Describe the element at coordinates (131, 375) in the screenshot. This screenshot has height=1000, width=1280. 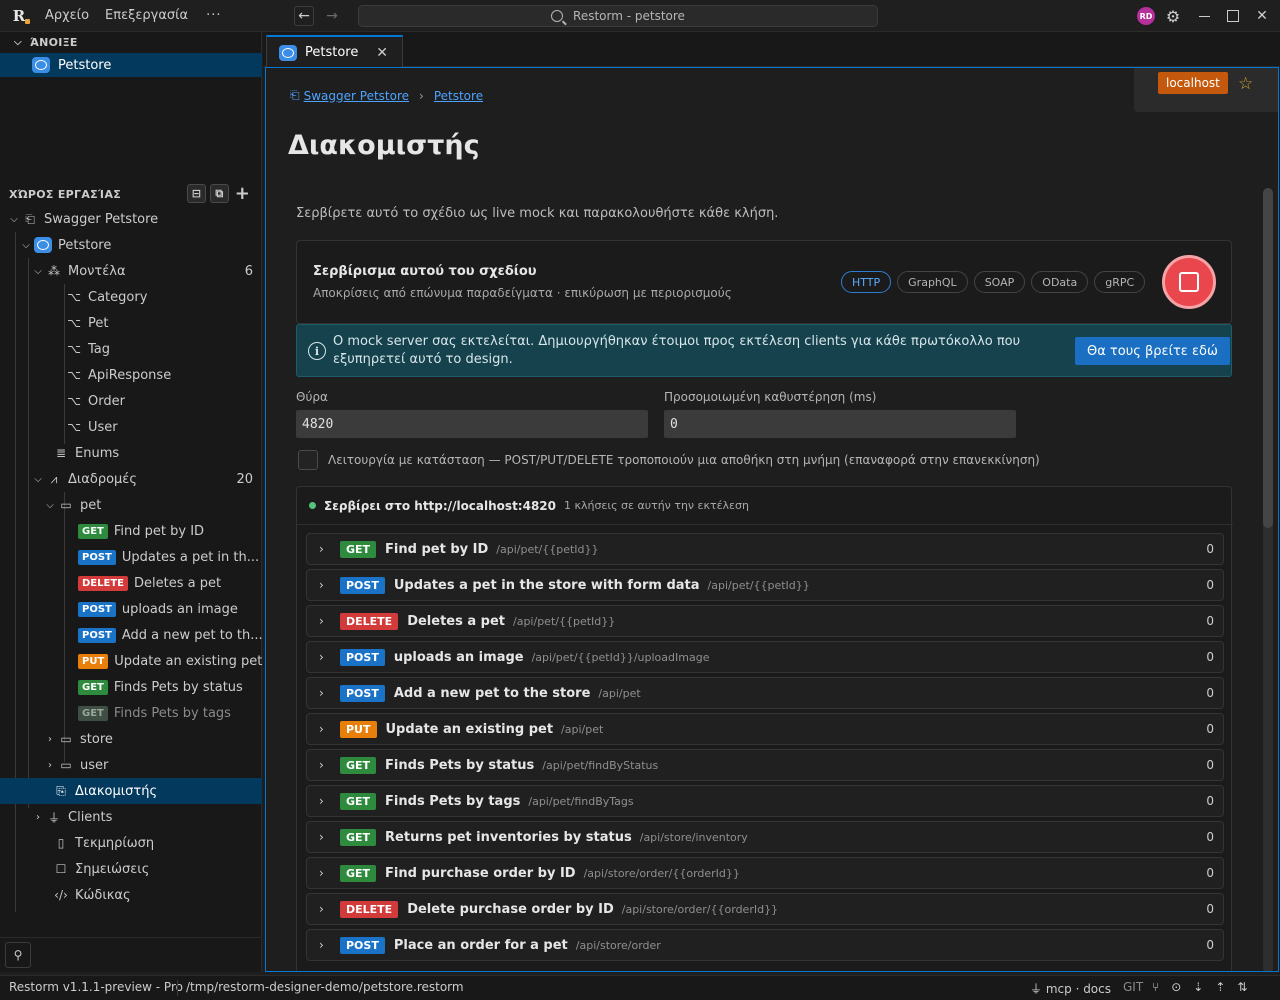
I see `tree-item-model: ⌥ ApiResponse` at that location.